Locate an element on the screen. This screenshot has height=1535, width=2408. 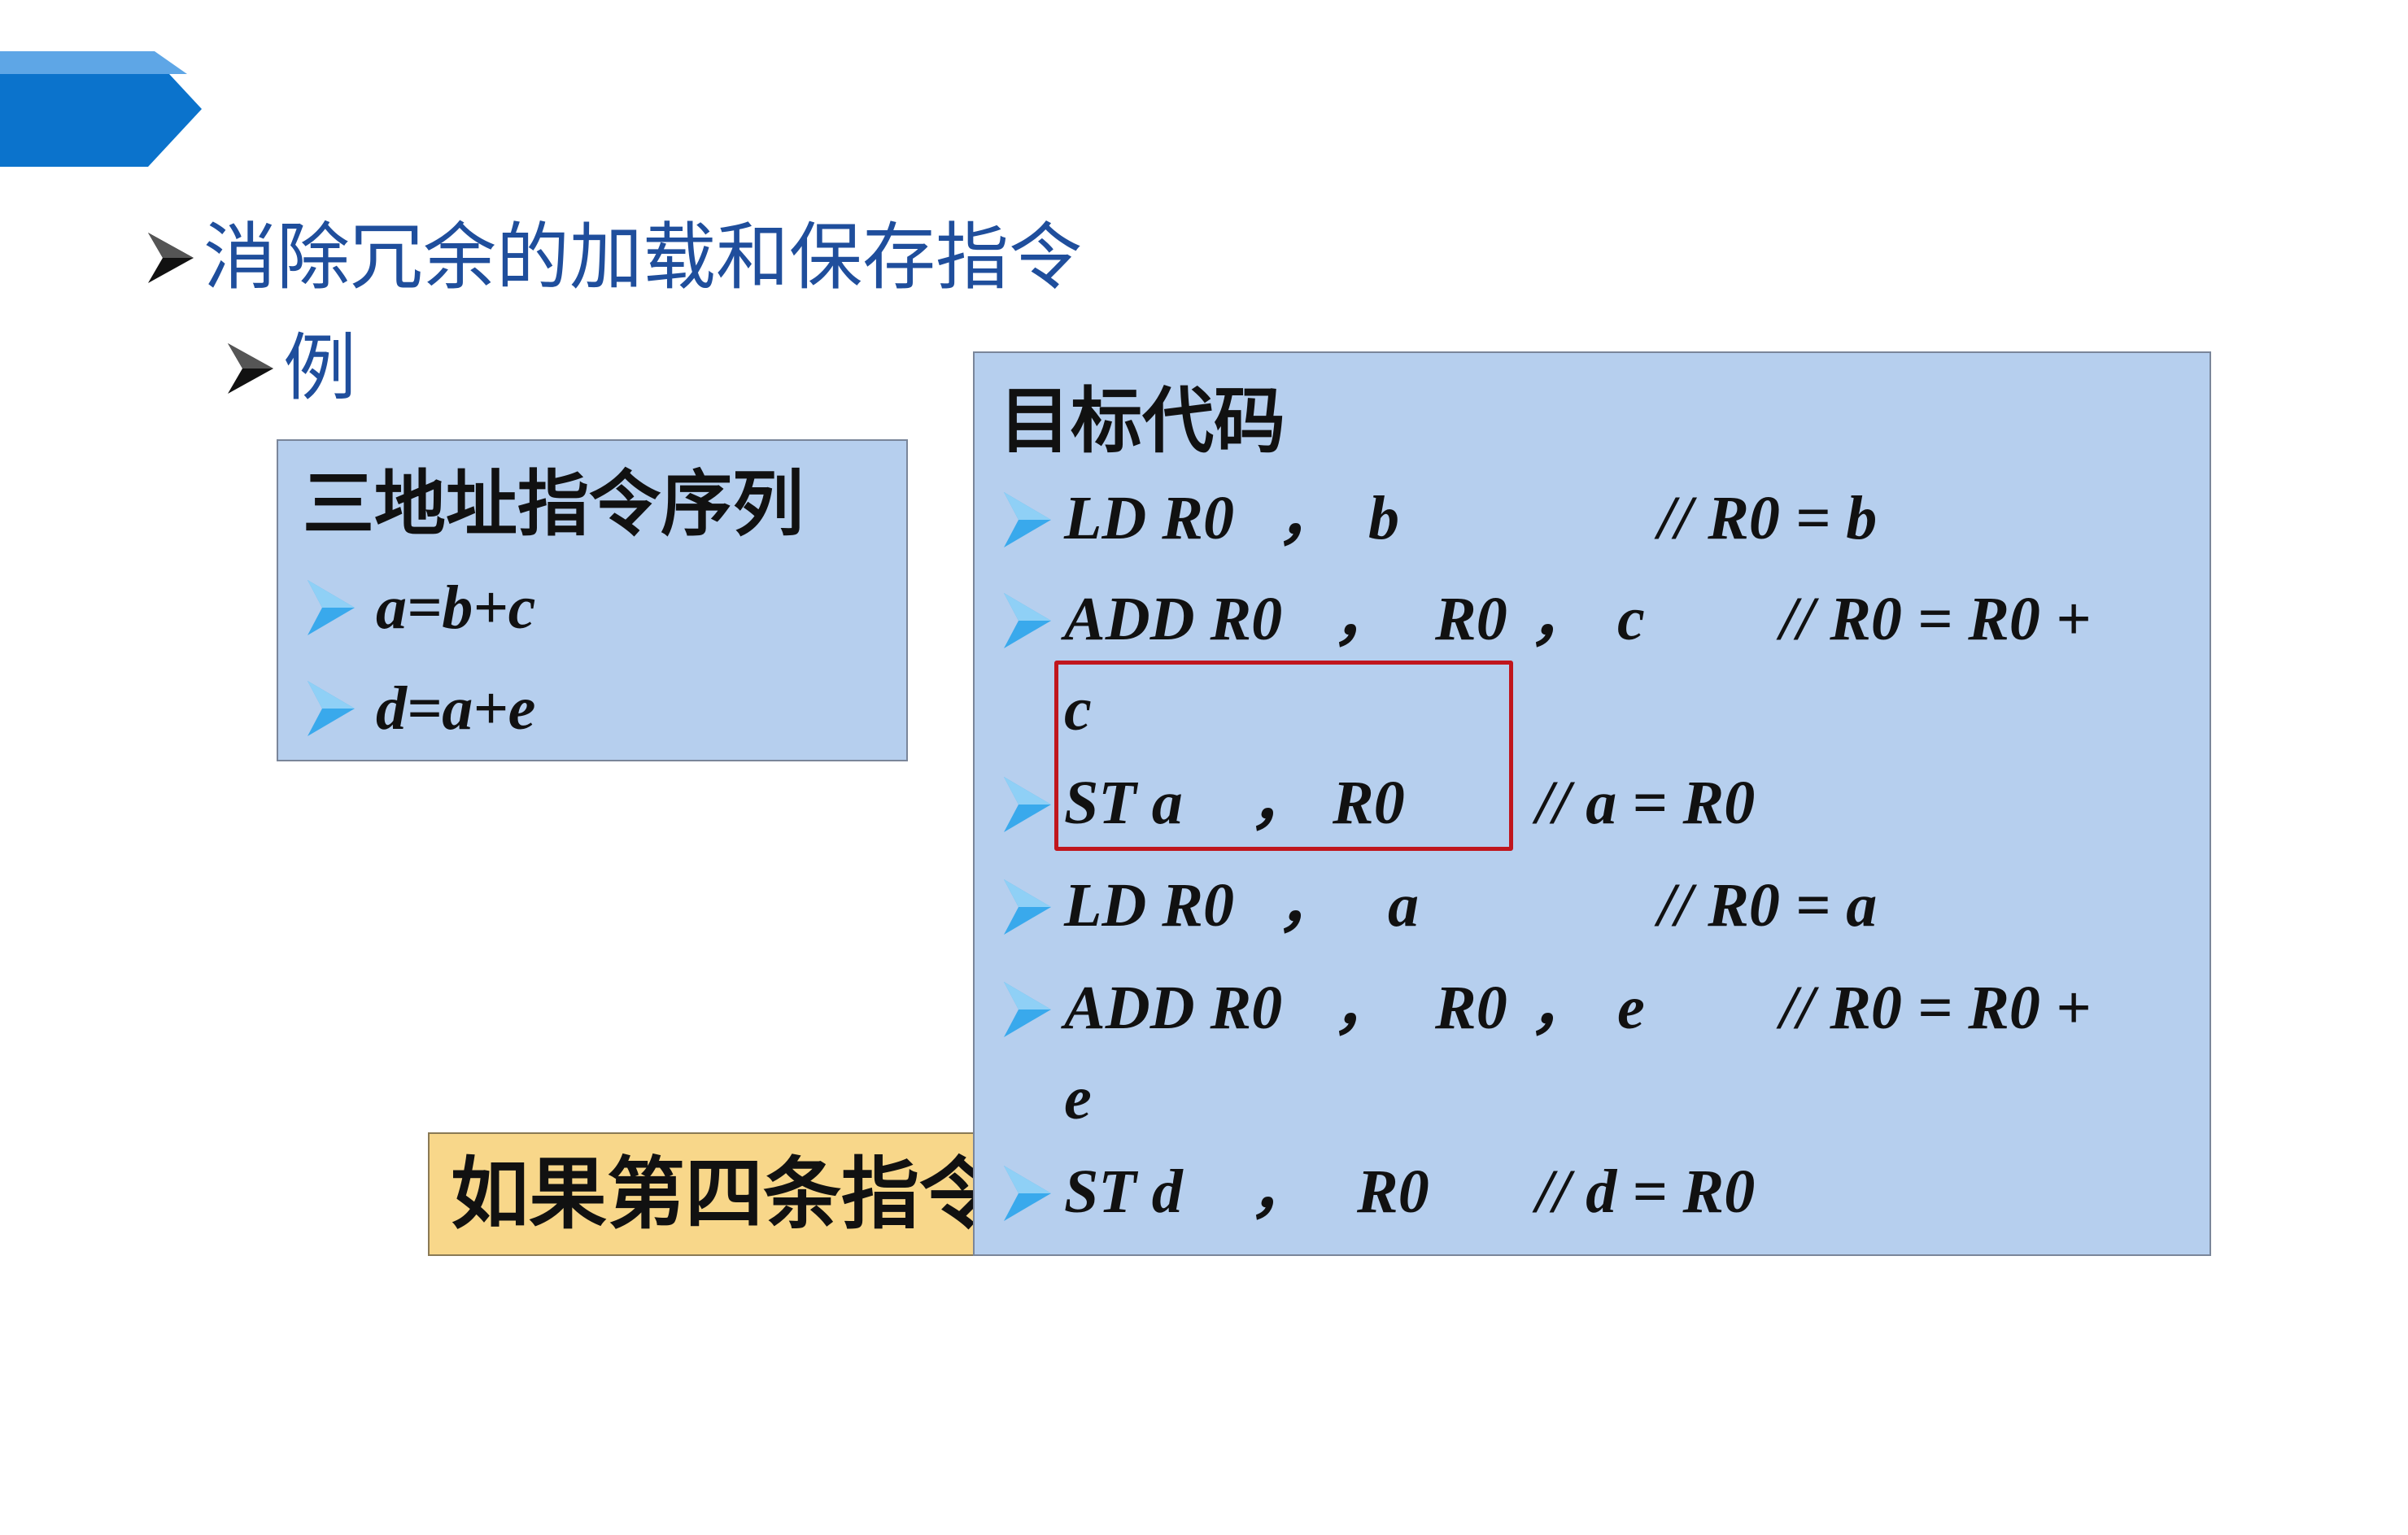
code-comment: // d = R0 is located at coordinates (1646, 1192).